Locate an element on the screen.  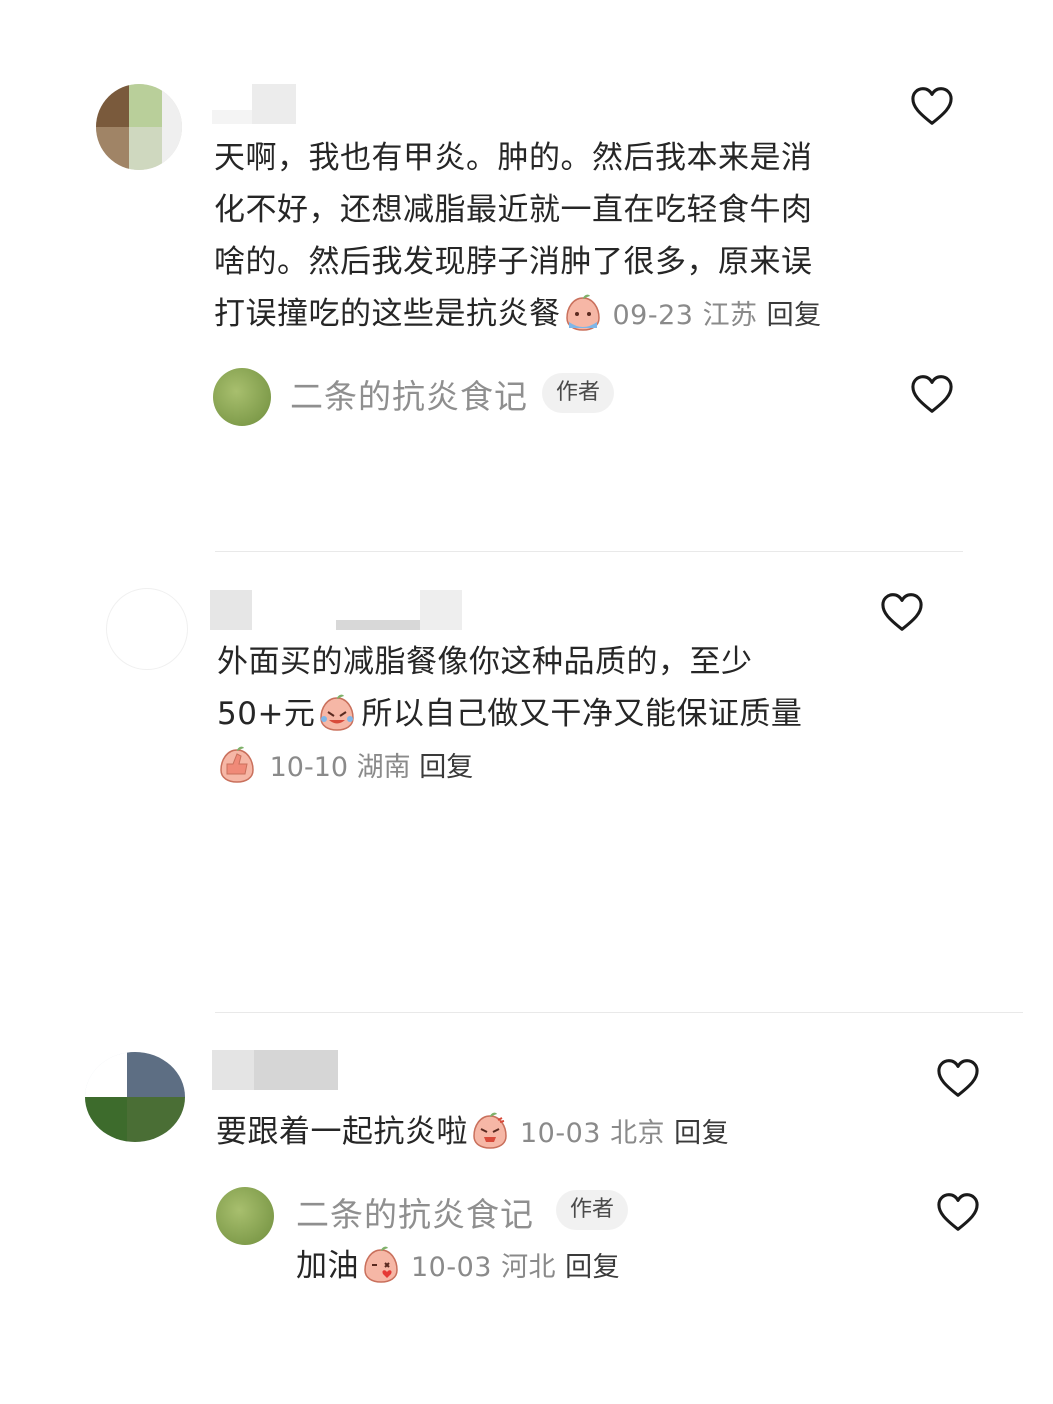
angry-face-emoji is located at coordinates (490, 1130).